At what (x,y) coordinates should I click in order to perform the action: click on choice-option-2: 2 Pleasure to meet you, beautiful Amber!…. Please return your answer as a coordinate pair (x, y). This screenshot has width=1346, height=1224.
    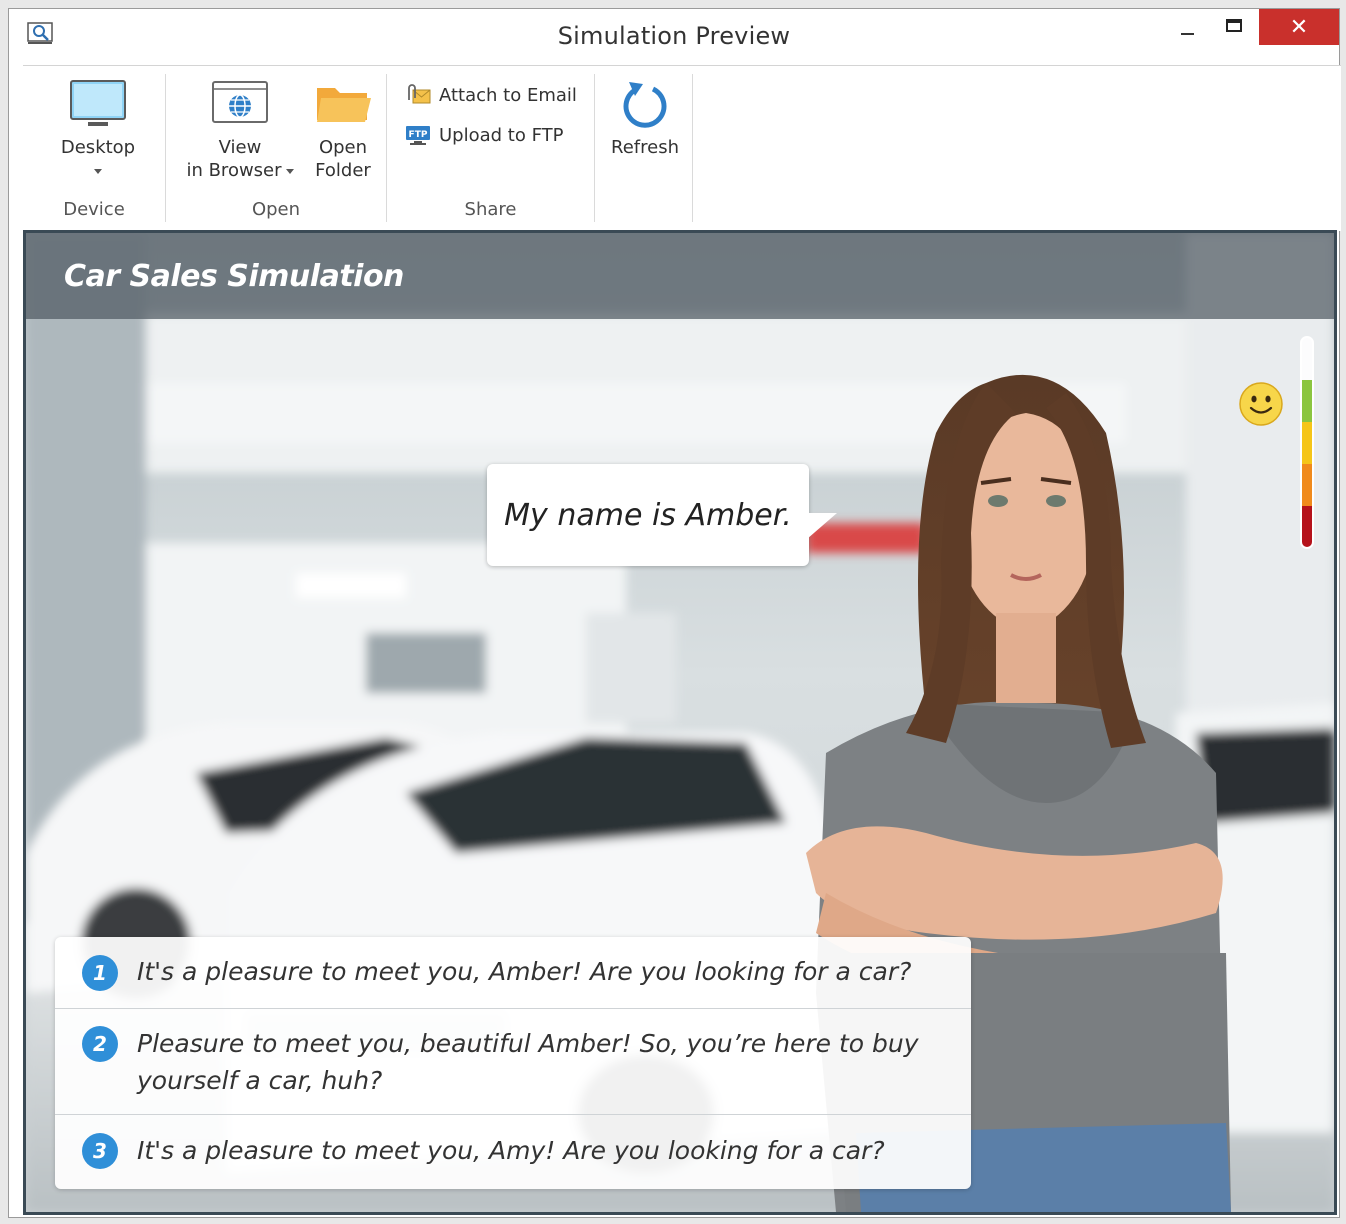
    Looking at the image, I should click on (513, 1062).